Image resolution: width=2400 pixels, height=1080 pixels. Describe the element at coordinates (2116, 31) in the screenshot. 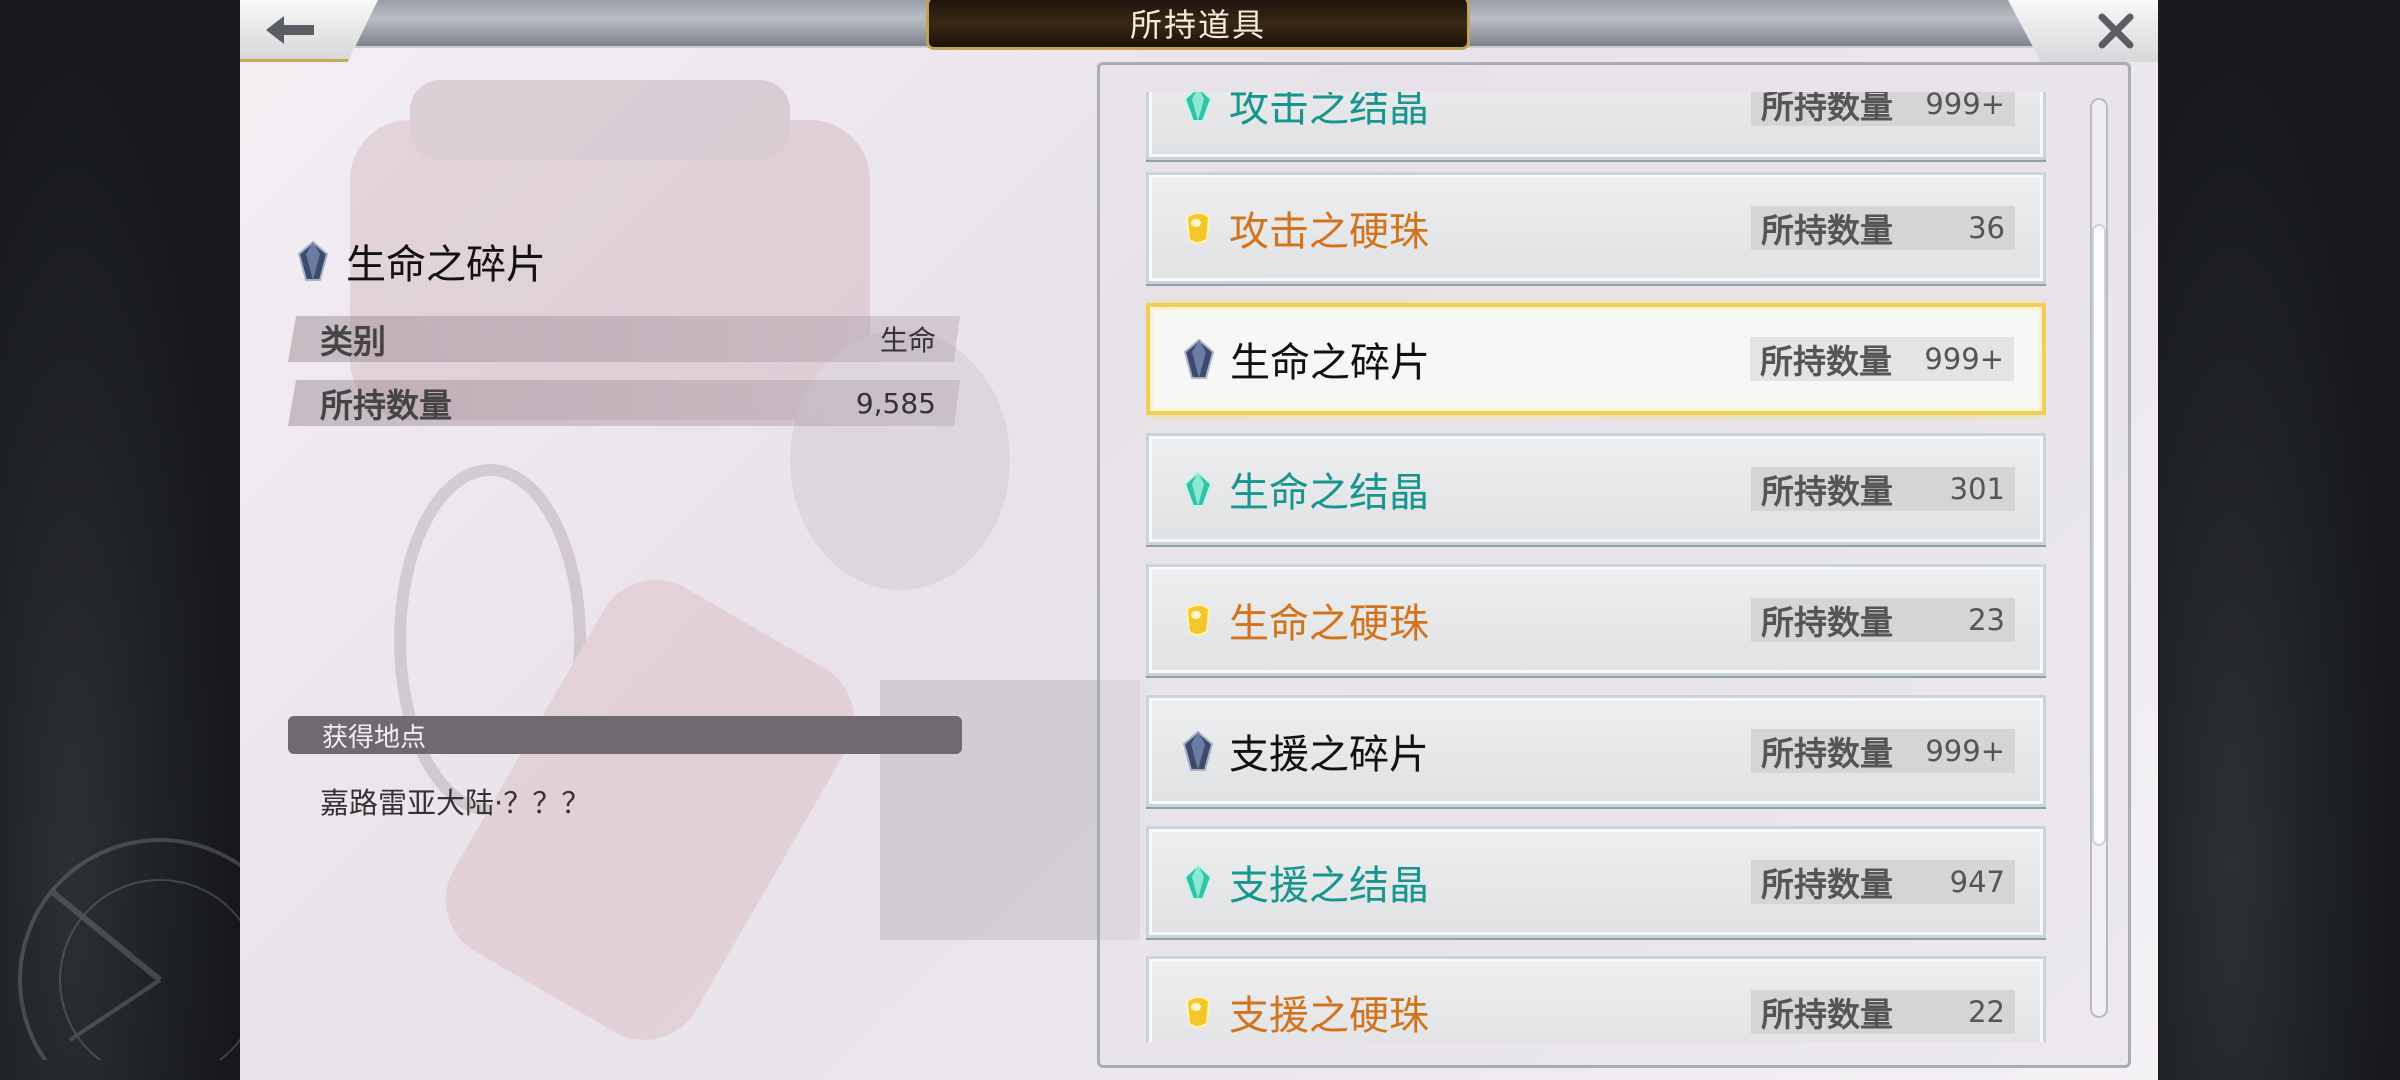

I see `close-icon` at that location.